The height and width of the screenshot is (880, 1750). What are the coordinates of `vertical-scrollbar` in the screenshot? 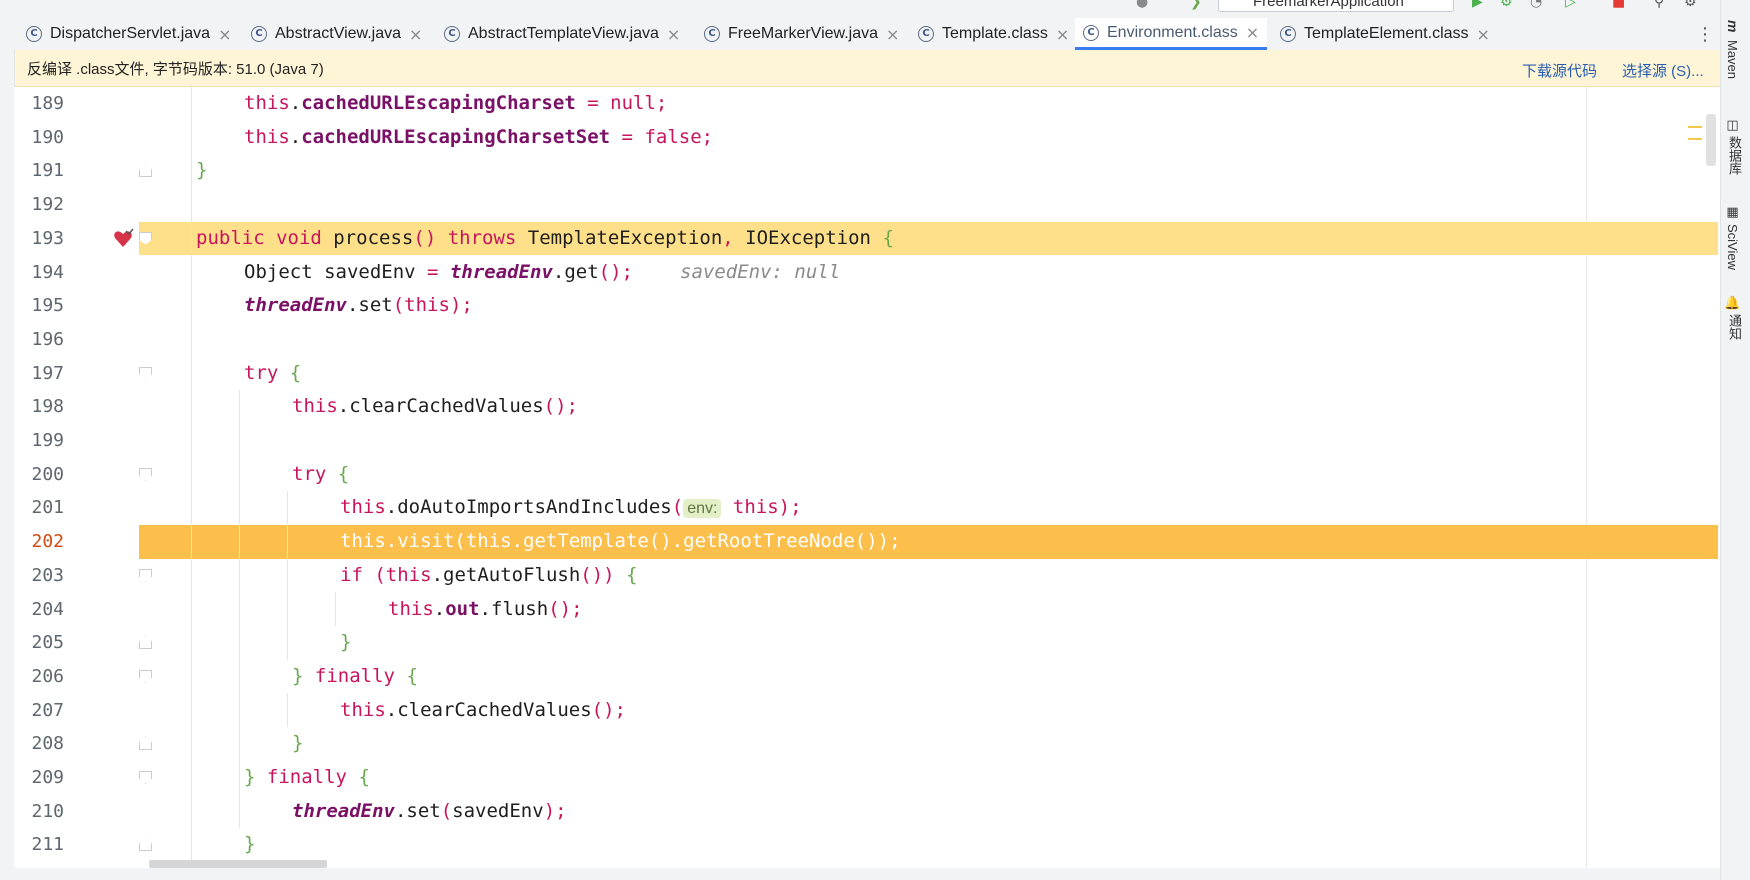 It's located at (1711, 140).